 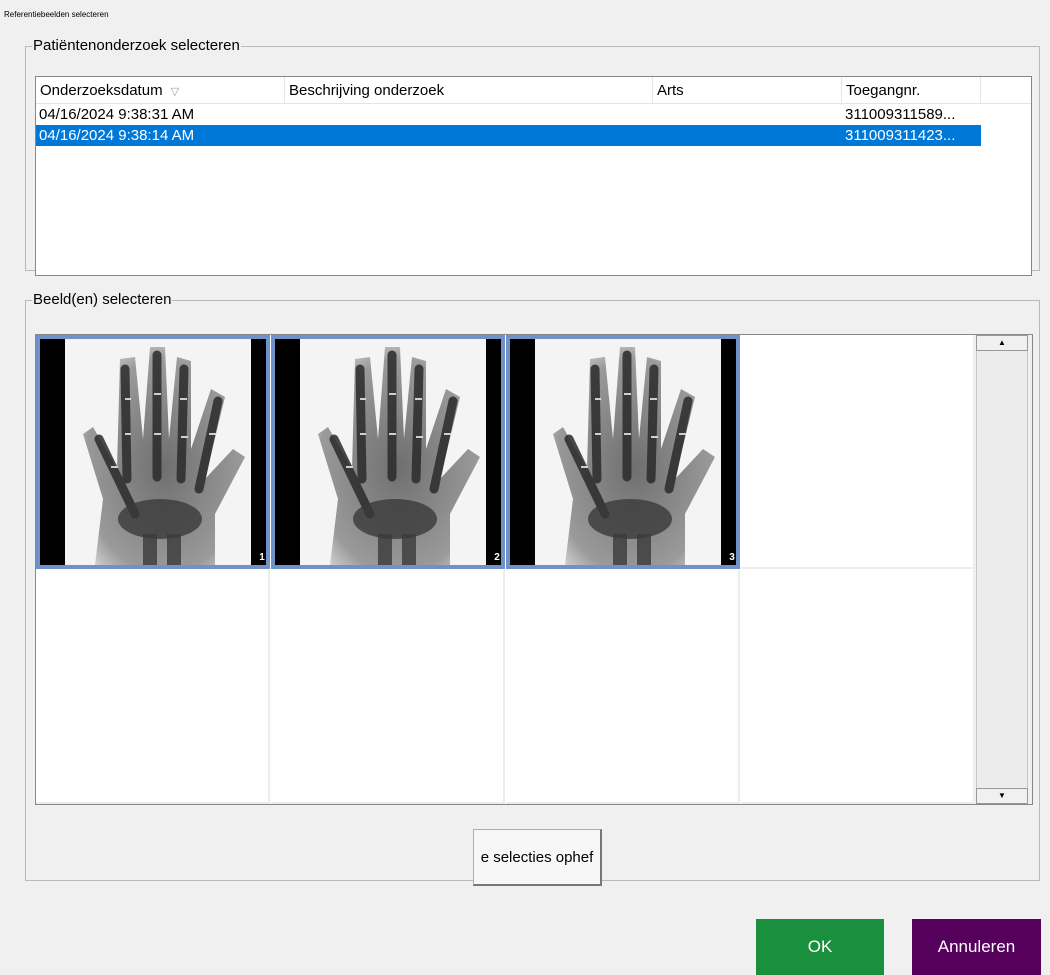 I want to click on image-grid-scrollbar: ▲ ▼, so click(x=1003, y=569).